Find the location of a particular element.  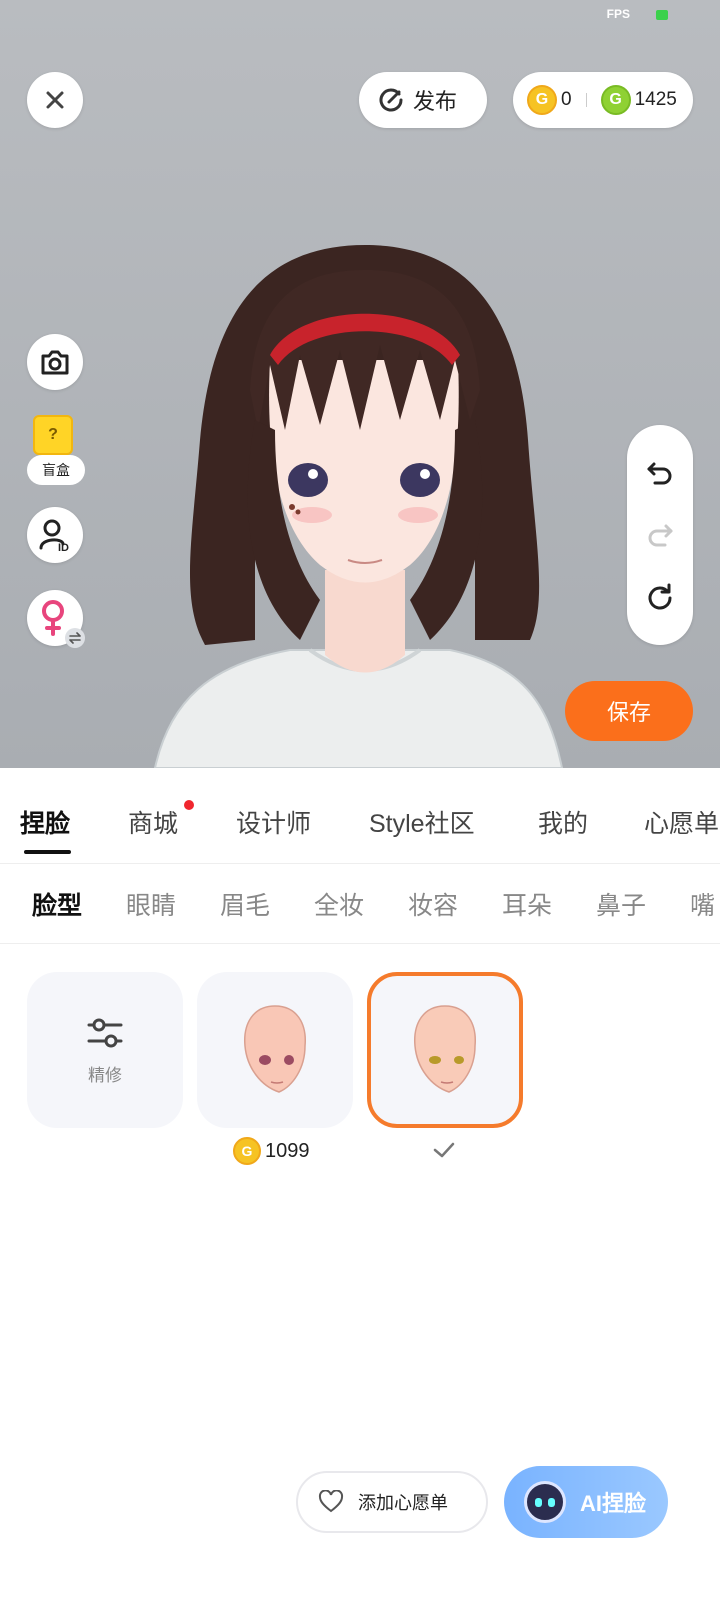

avatar-id-button: ID is located at coordinates (55, 535).